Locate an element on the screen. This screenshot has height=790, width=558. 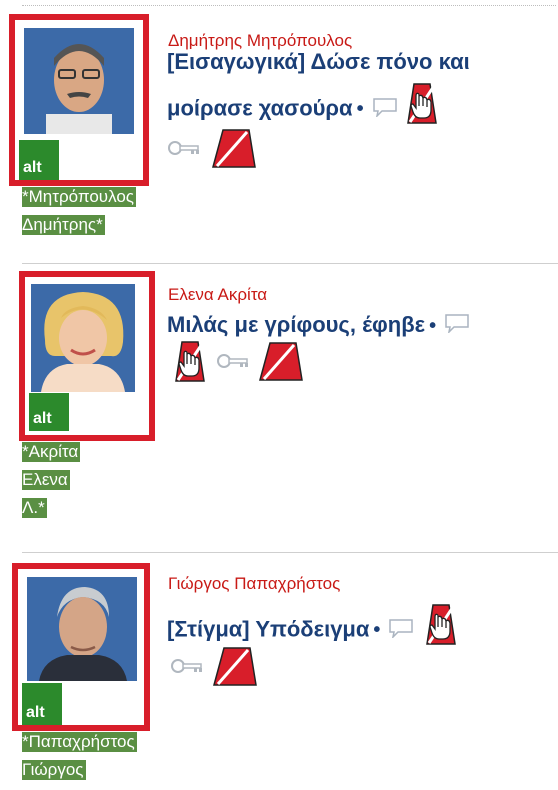
author-tags: *Παπαχρήστος Γιώργος is located at coordinates (79, 760).